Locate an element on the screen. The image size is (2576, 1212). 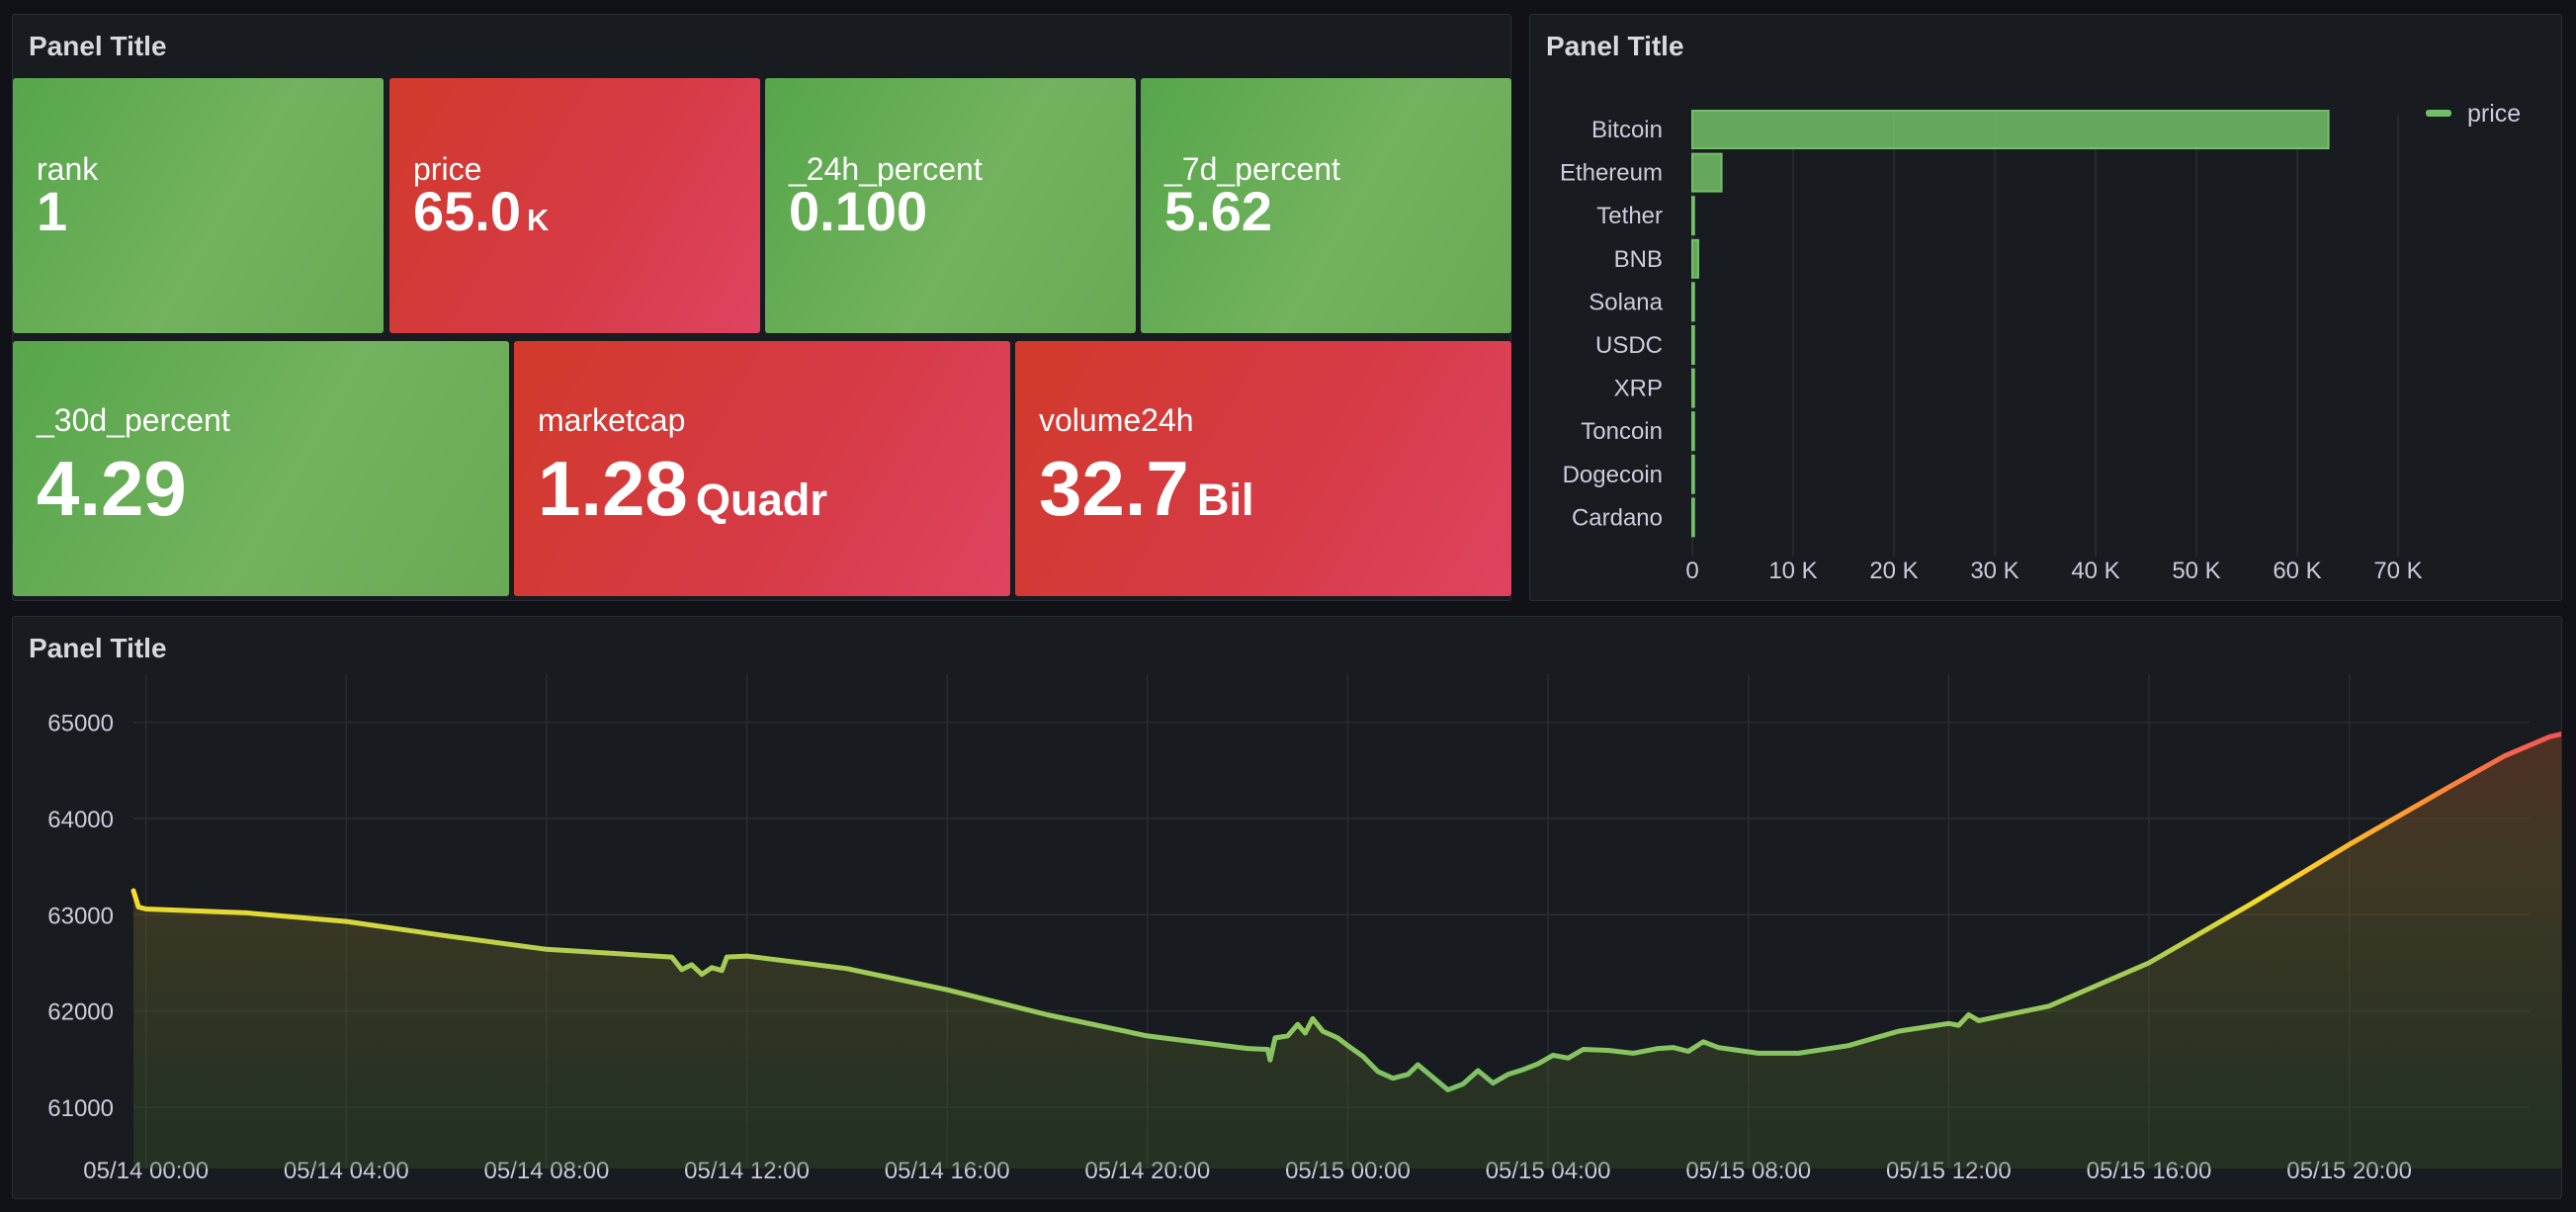
y-tick-label: 64000 is located at coordinates (80, 820).